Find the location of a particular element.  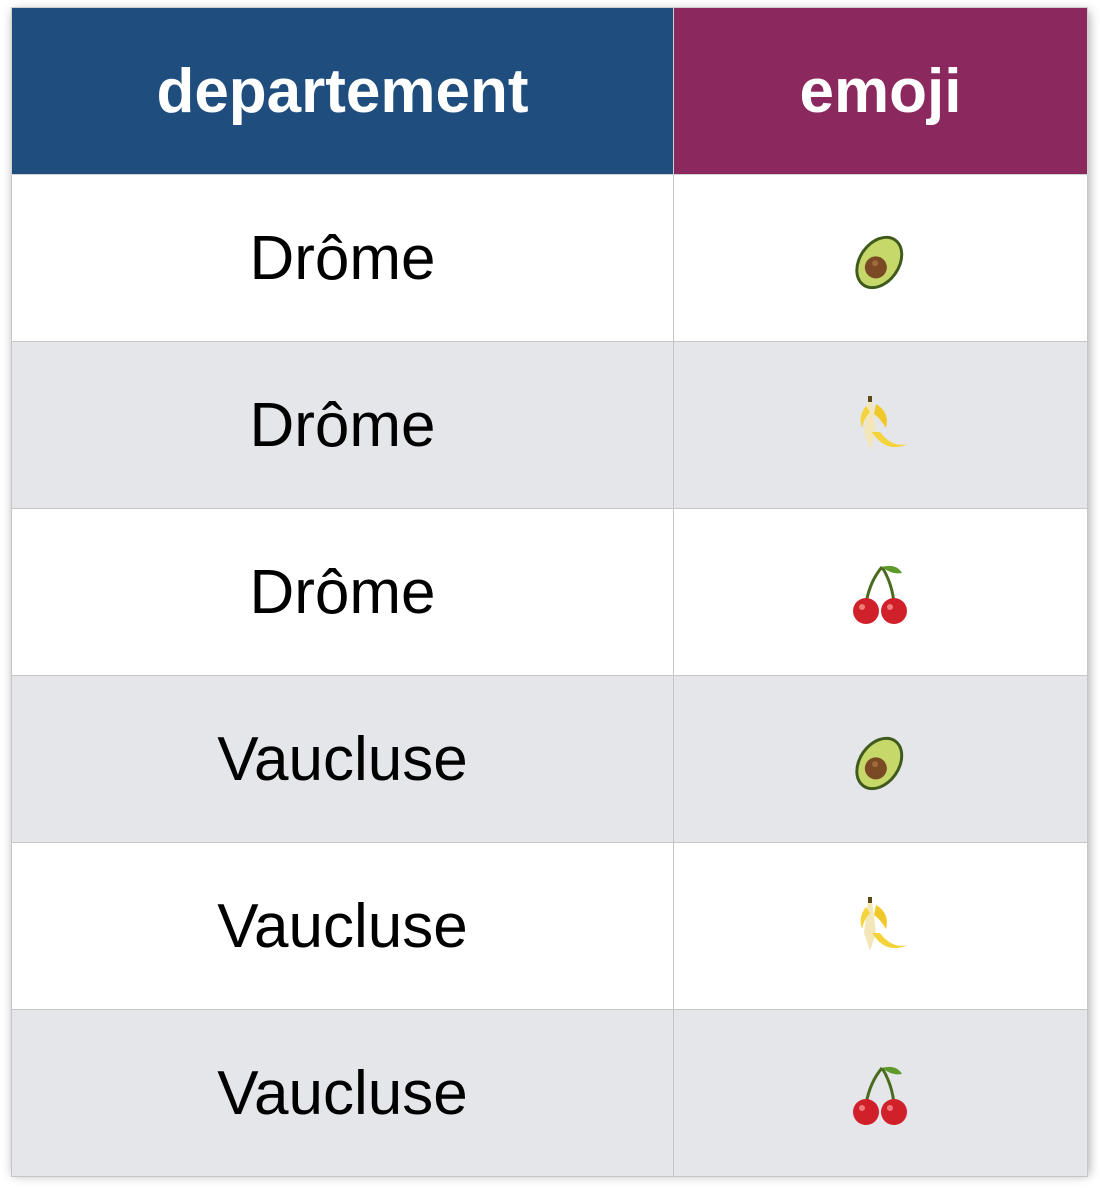

header-row: departement emoji is located at coordinates (549, 91).